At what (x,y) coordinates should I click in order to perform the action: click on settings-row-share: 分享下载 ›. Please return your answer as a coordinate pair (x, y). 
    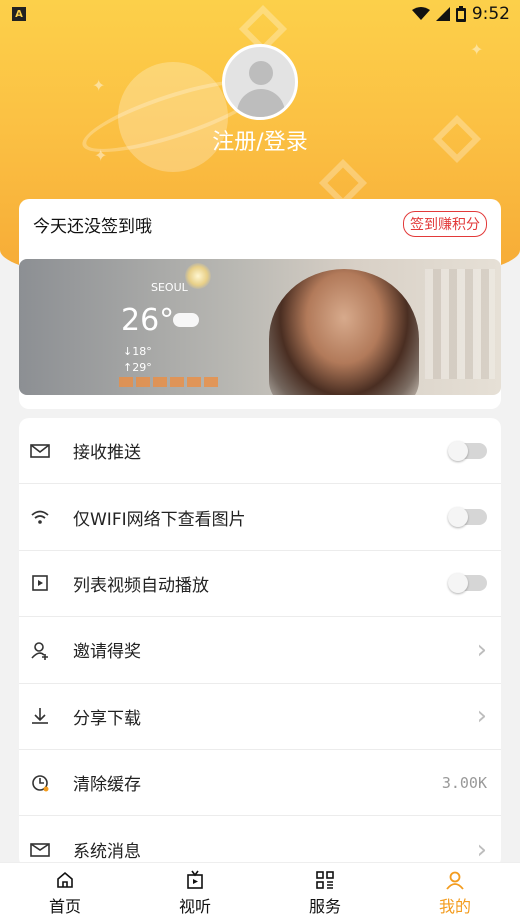
    Looking at the image, I should click on (260, 717).